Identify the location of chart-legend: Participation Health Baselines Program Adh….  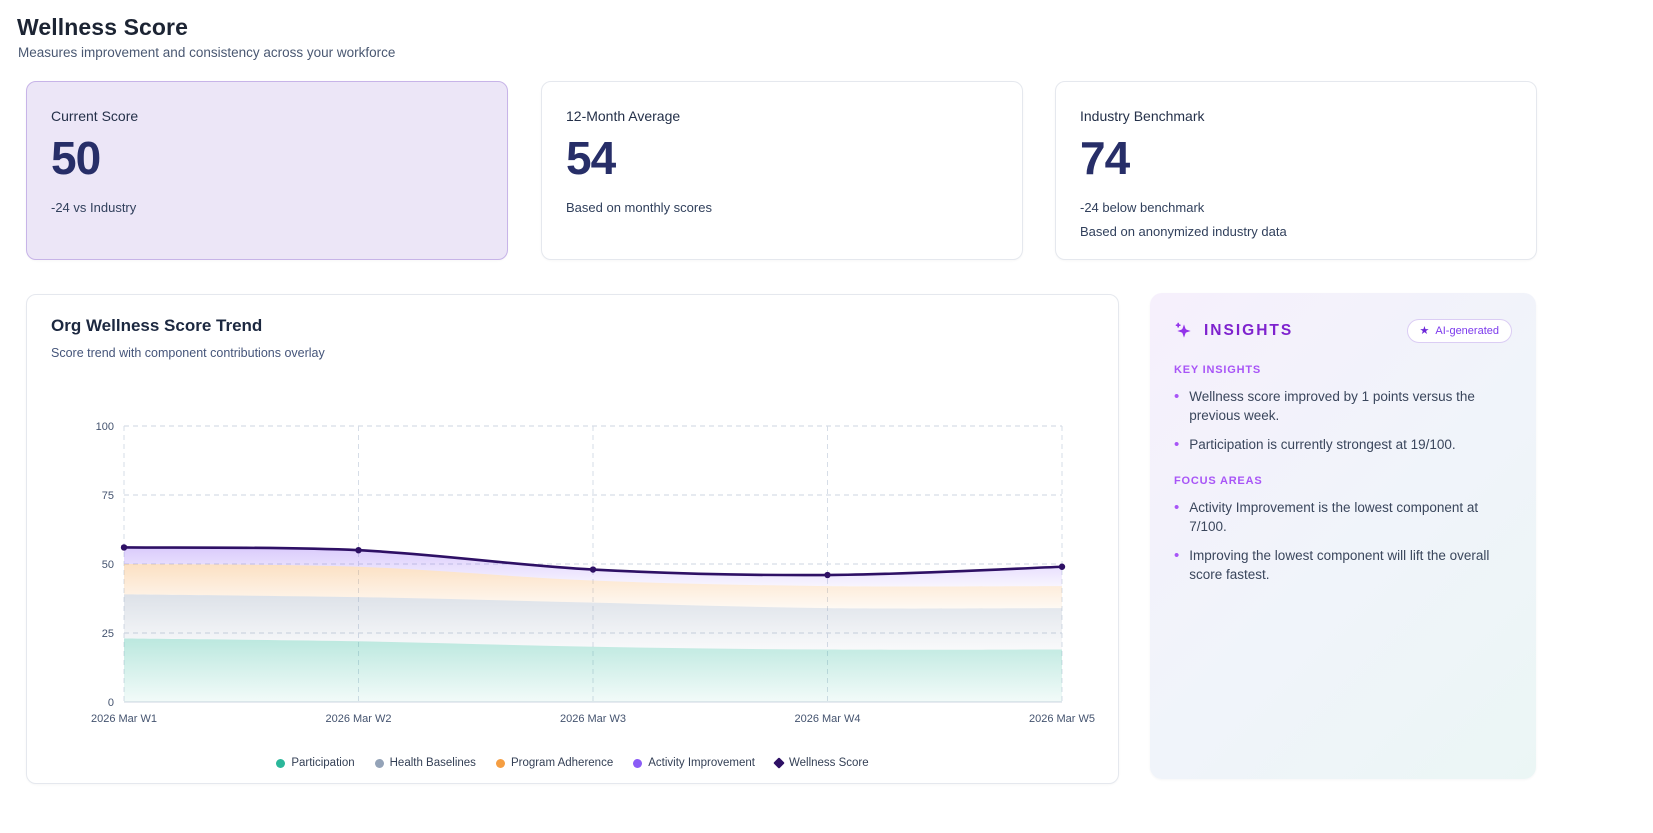
(572, 763).